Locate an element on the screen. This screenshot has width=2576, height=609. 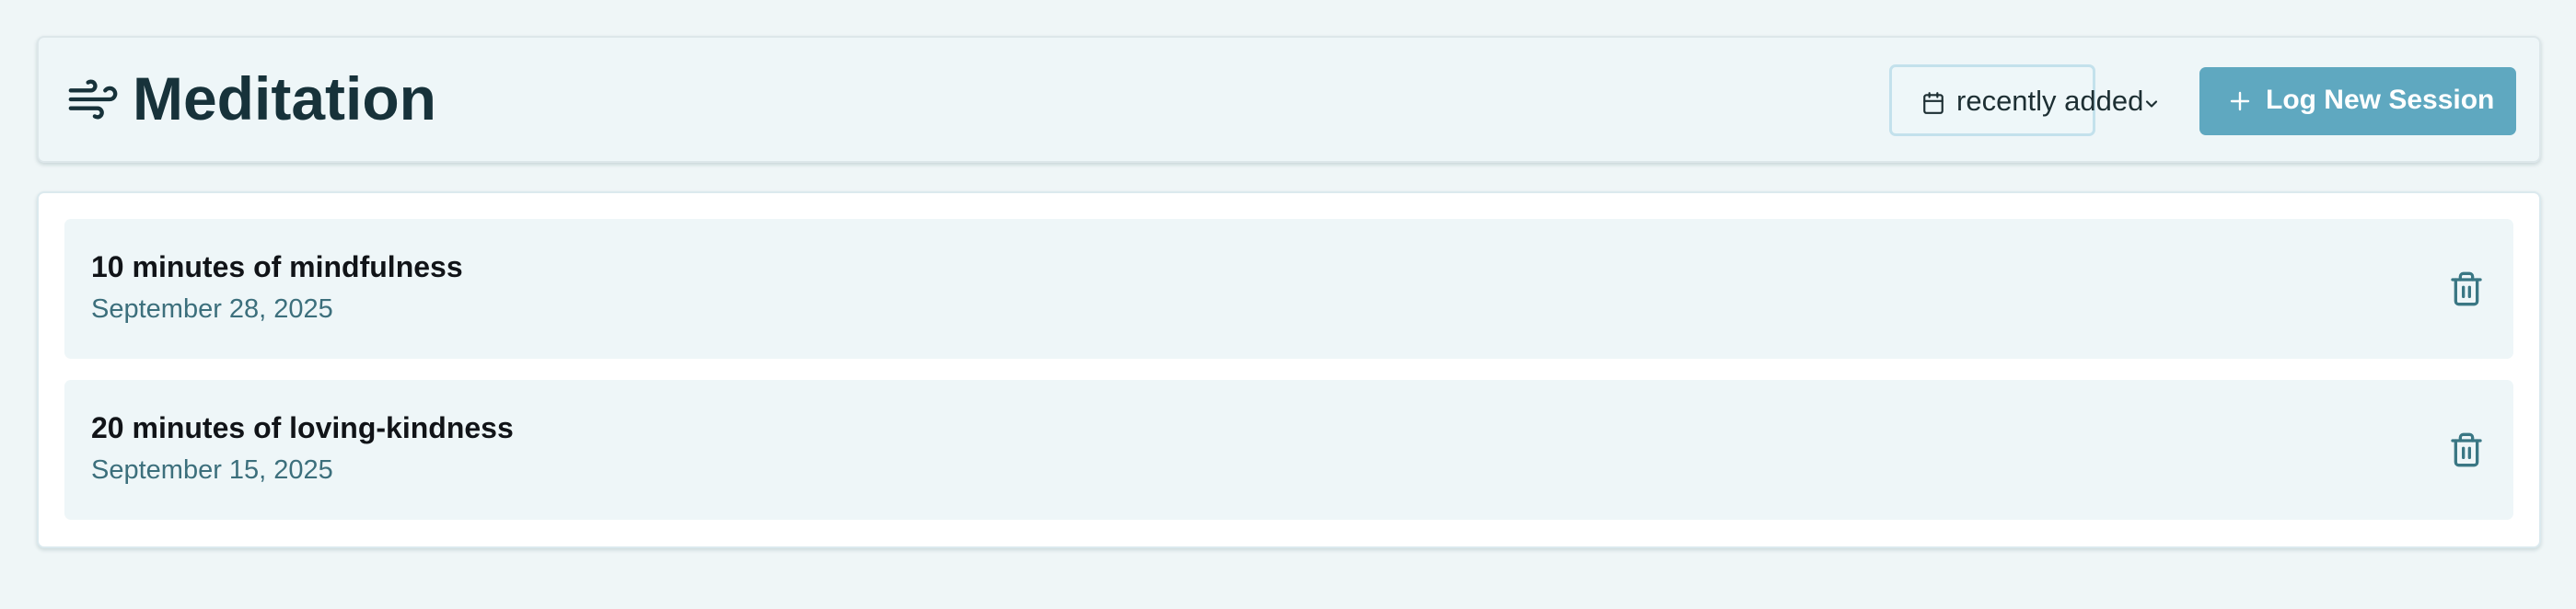
page-title: Meditation is located at coordinates (284, 98).